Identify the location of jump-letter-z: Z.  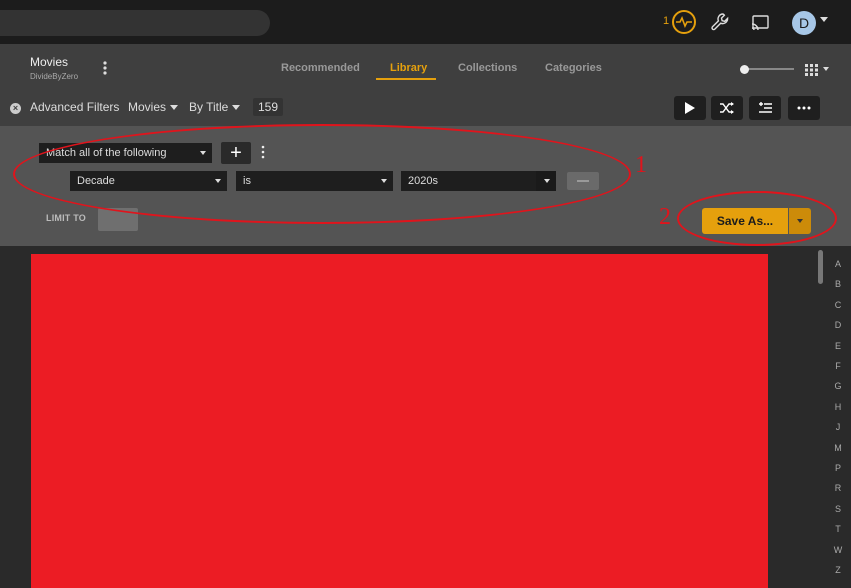
(838, 570).